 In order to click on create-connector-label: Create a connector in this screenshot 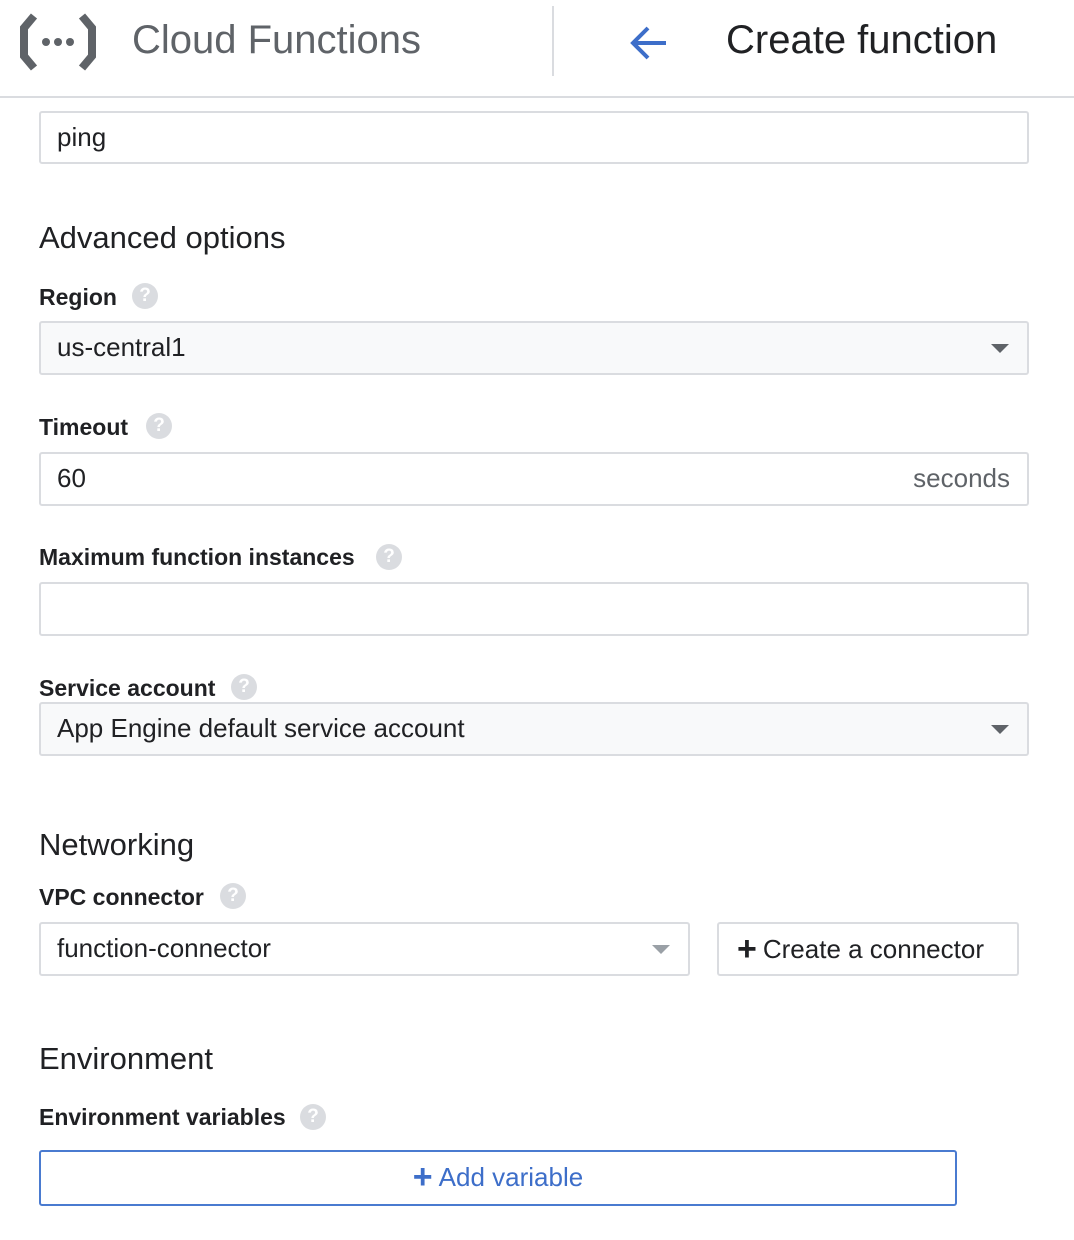, I will do `click(873, 949)`.